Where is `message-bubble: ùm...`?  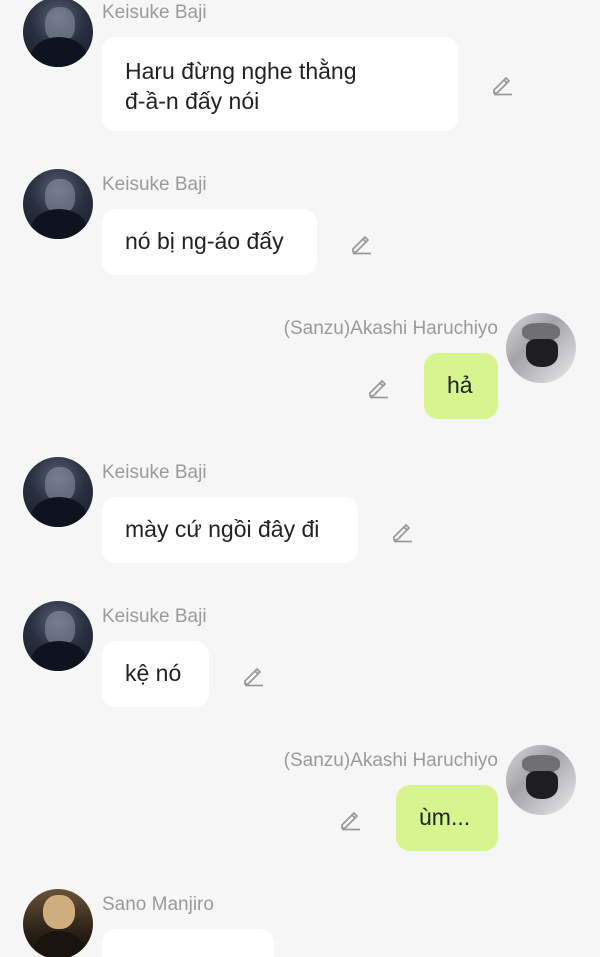
message-bubble: ùm... is located at coordinates (447, 818).